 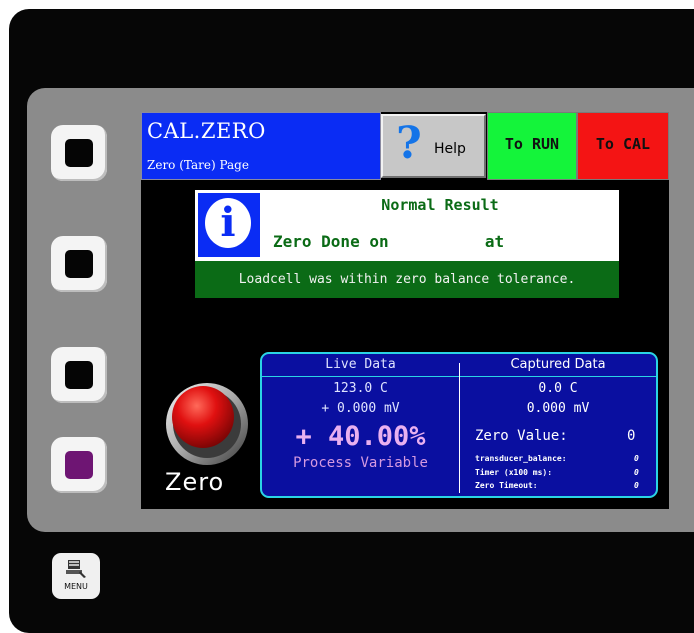 I want to click on page-title: CAL.ZERO, so click(x=206, y=131).